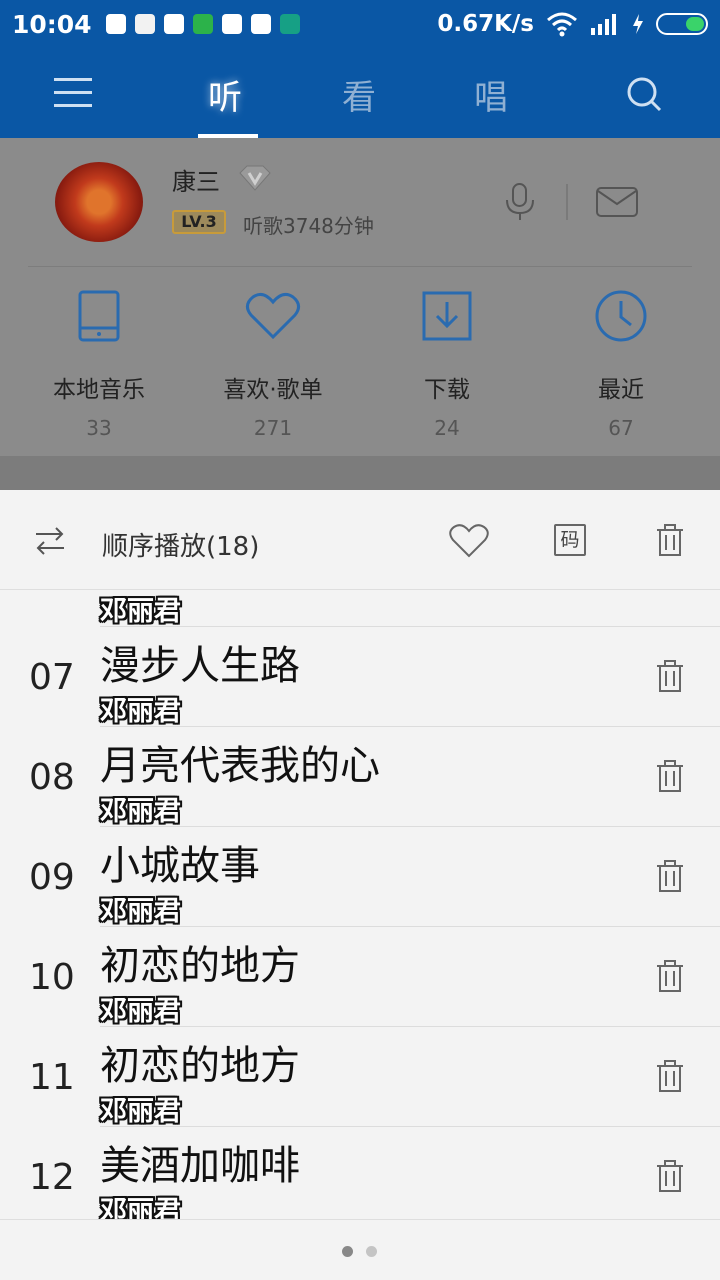 This screenshot has height=1280, width=720. Describe the element at coordinates (52, 1077) in the screenshot. I see `song-number: 11` at that location.